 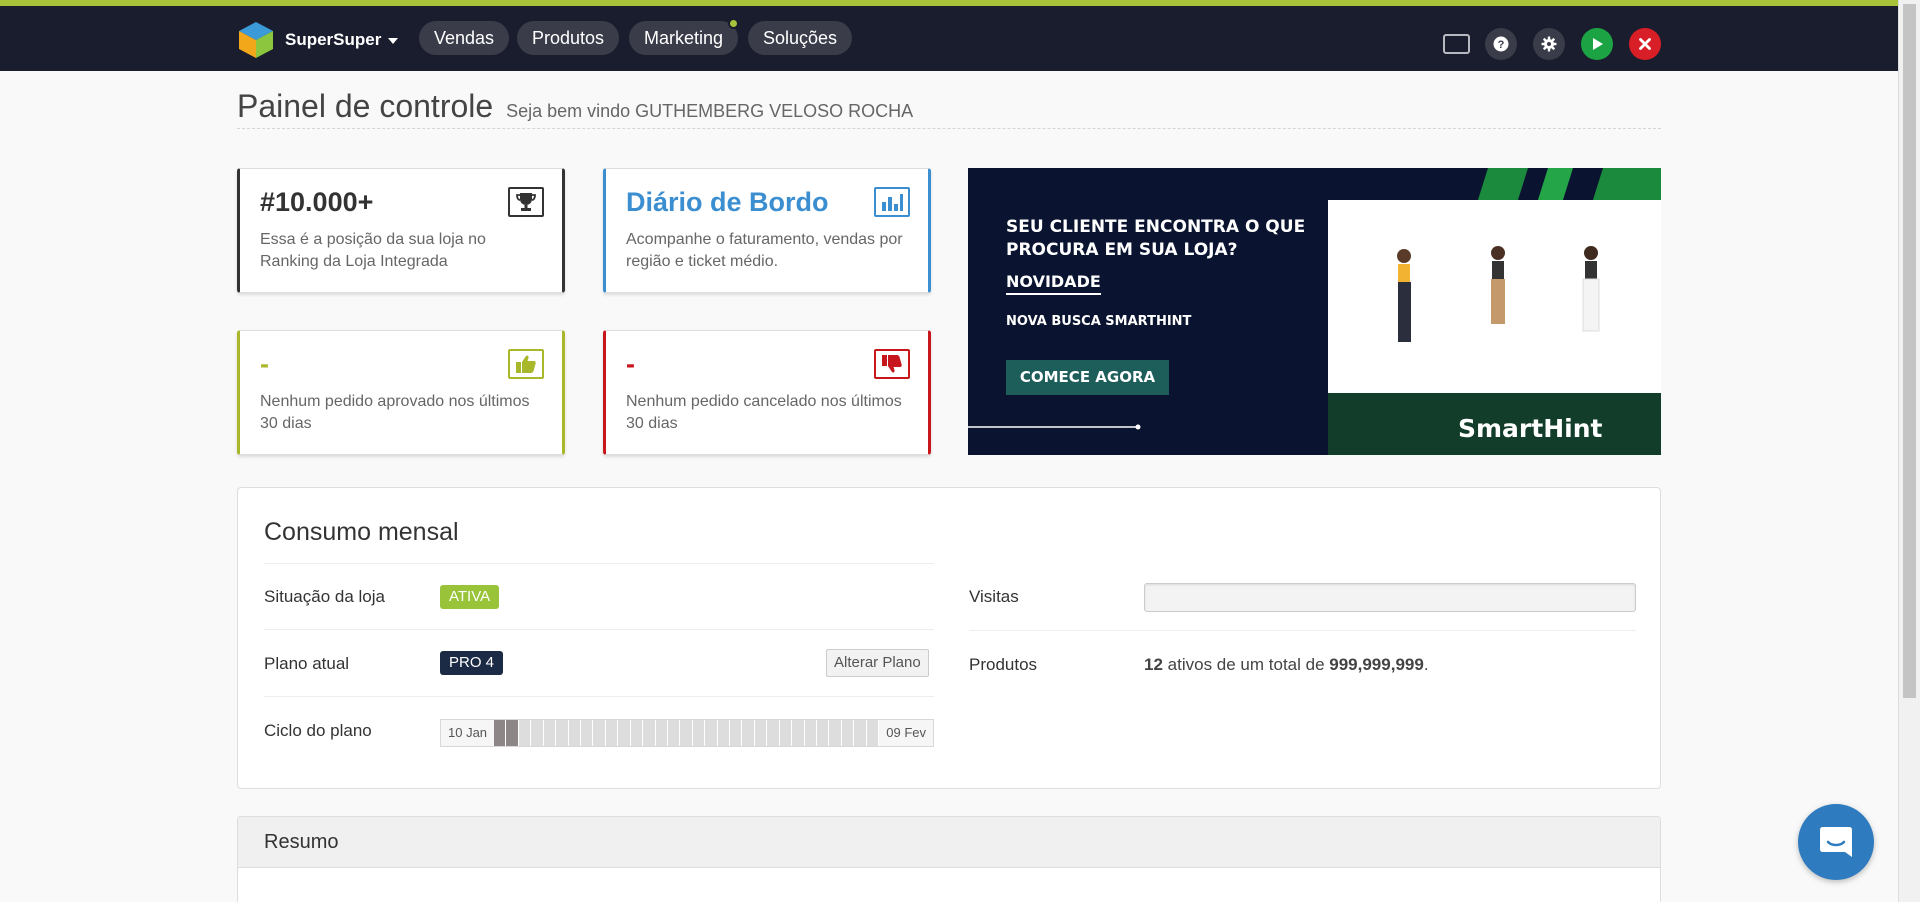 I want to click on store-selector: SuperSuper, so click(x=318, y=40).